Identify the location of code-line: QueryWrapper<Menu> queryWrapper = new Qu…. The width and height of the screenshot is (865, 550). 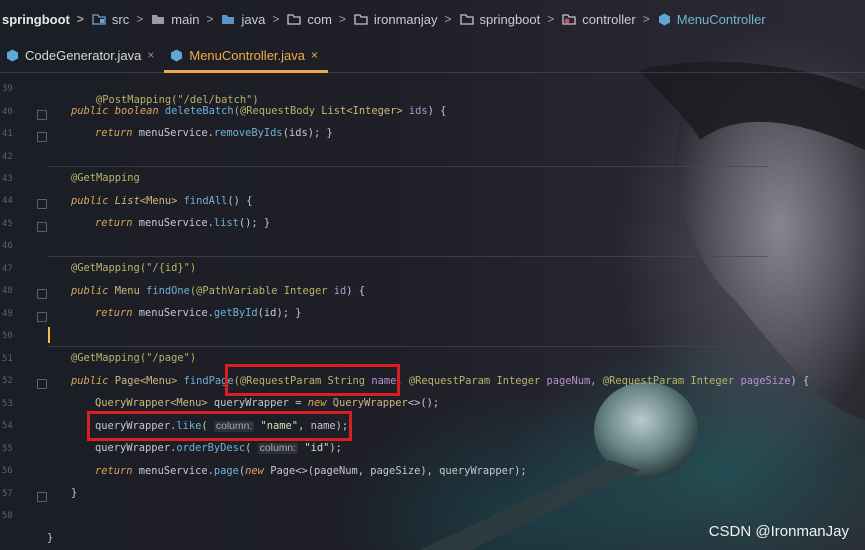
(267, 403).